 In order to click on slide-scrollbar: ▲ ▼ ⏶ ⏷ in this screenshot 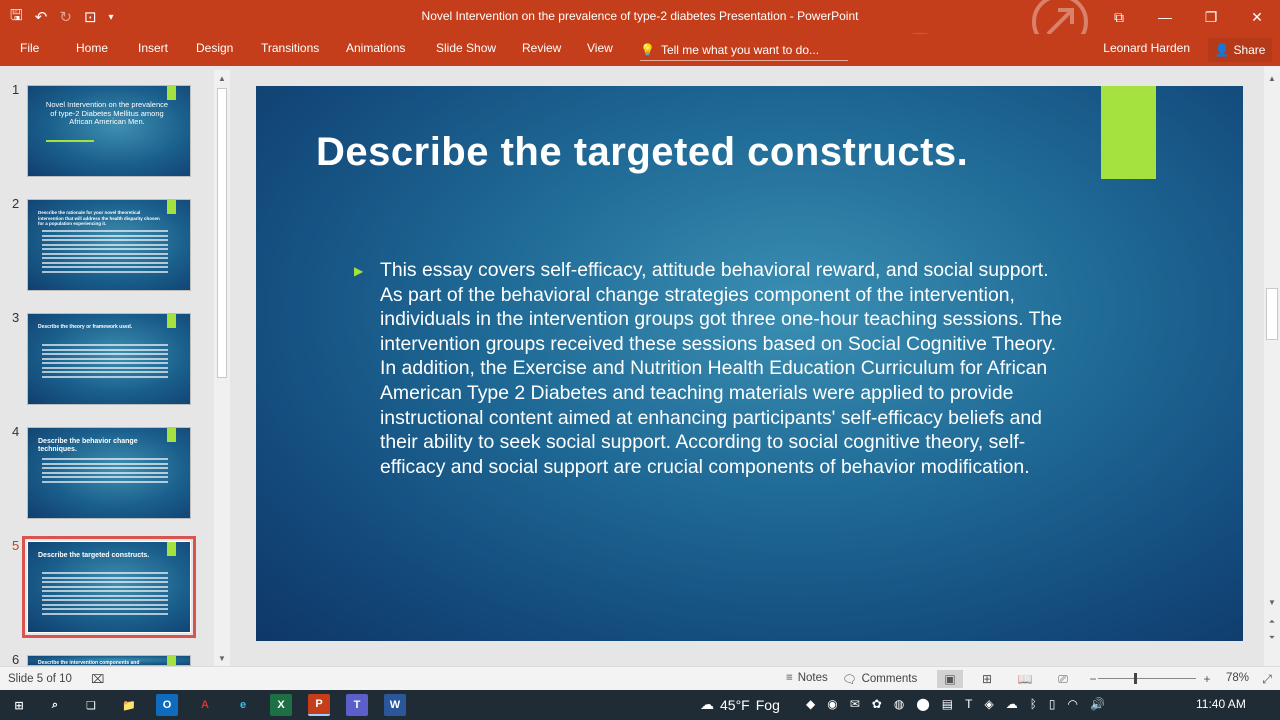, I will do `click(1272, 366)`.